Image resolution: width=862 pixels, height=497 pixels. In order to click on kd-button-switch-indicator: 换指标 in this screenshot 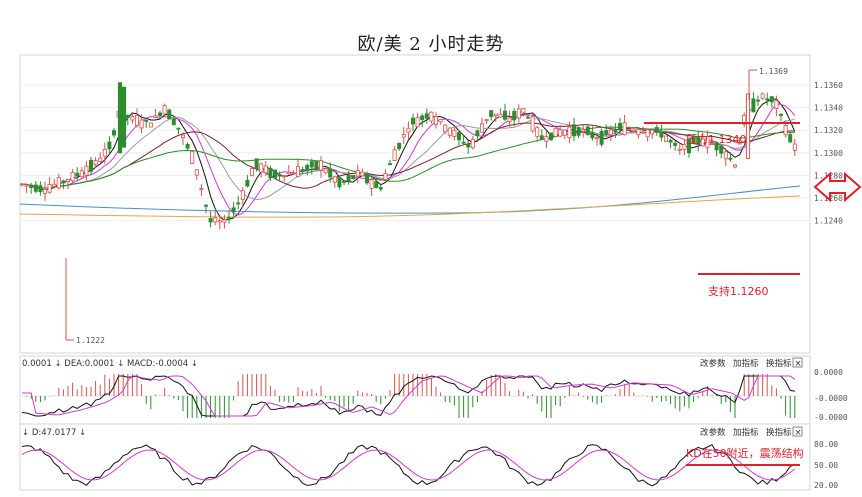, I will do `click(779, 432)`.